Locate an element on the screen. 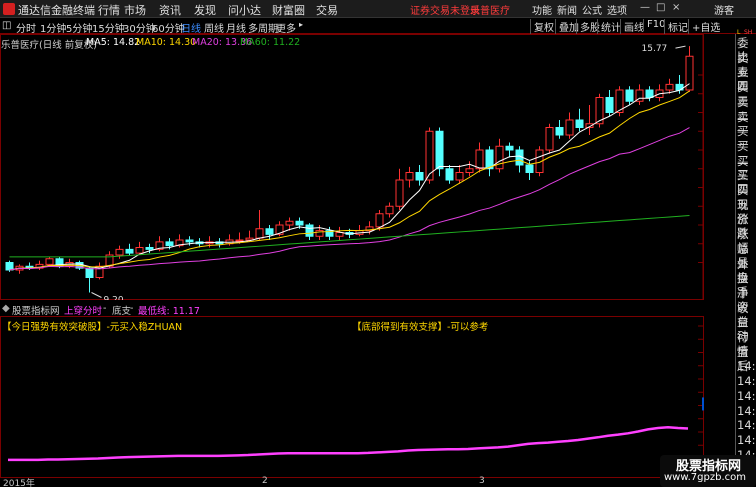  current-value-box is located at coordinates (703, 404).